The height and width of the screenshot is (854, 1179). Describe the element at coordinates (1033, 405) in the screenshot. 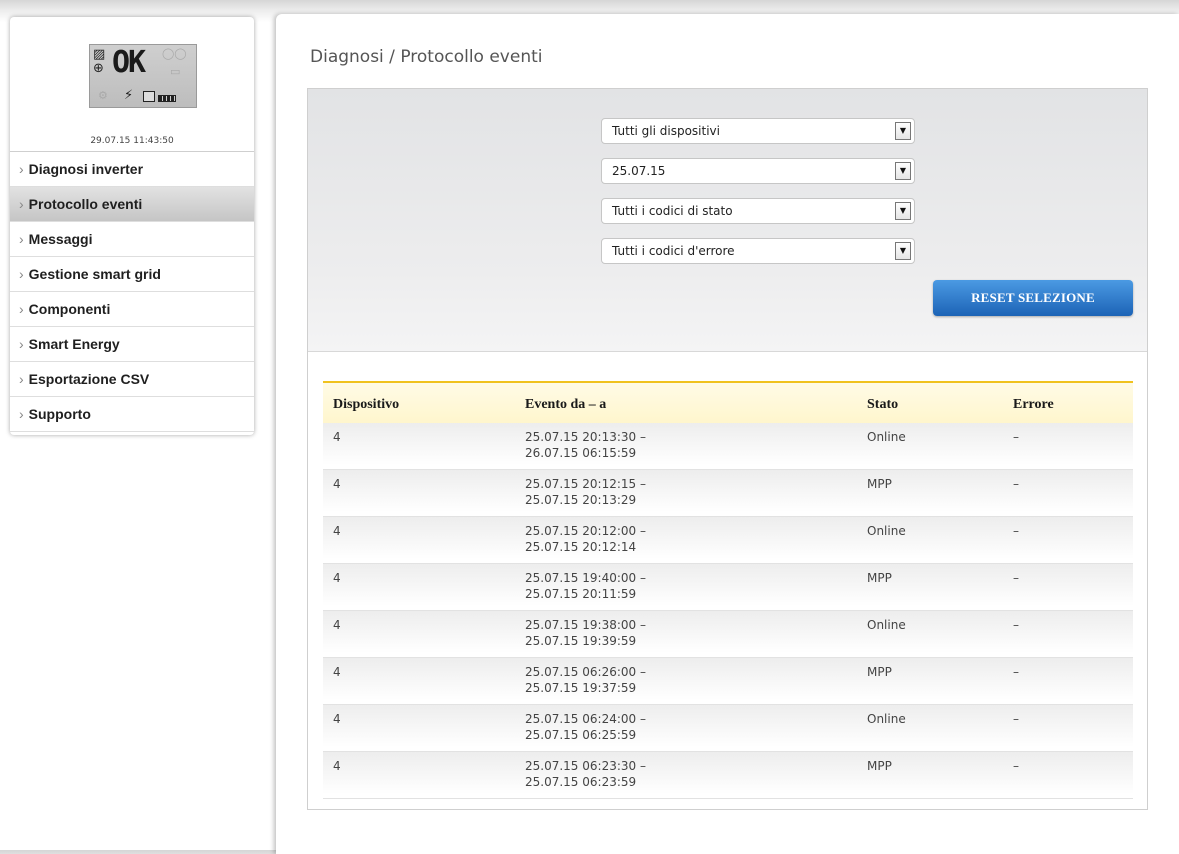

I see `column-header-error: Errore` at that location.